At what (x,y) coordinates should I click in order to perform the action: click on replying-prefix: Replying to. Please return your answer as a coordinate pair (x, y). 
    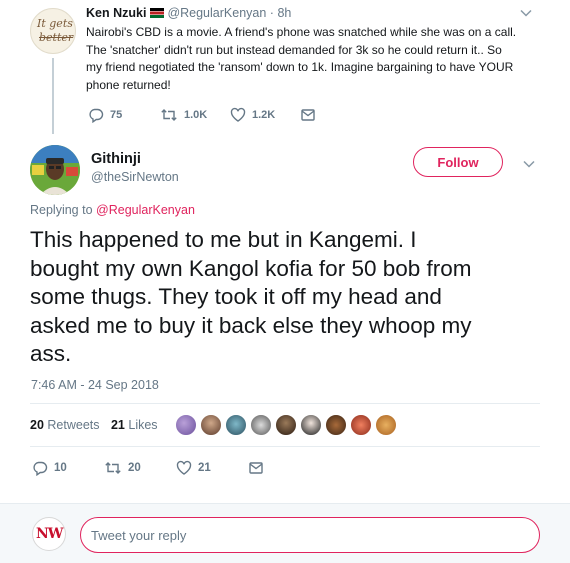
    Looking at the image, I should click on (61, 210).